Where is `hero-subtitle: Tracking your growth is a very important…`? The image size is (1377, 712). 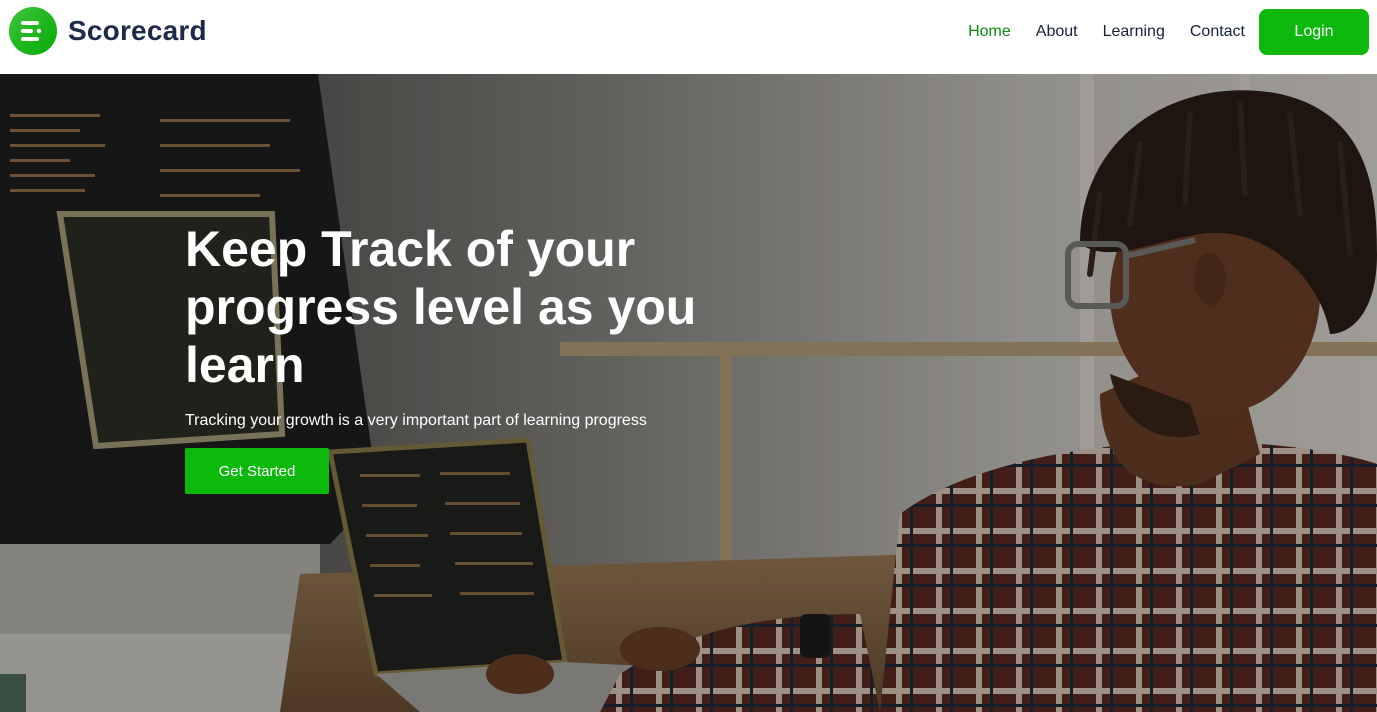 hero-subtitle: Tracking your growth is a very important… is located at coordinates (416, 420).